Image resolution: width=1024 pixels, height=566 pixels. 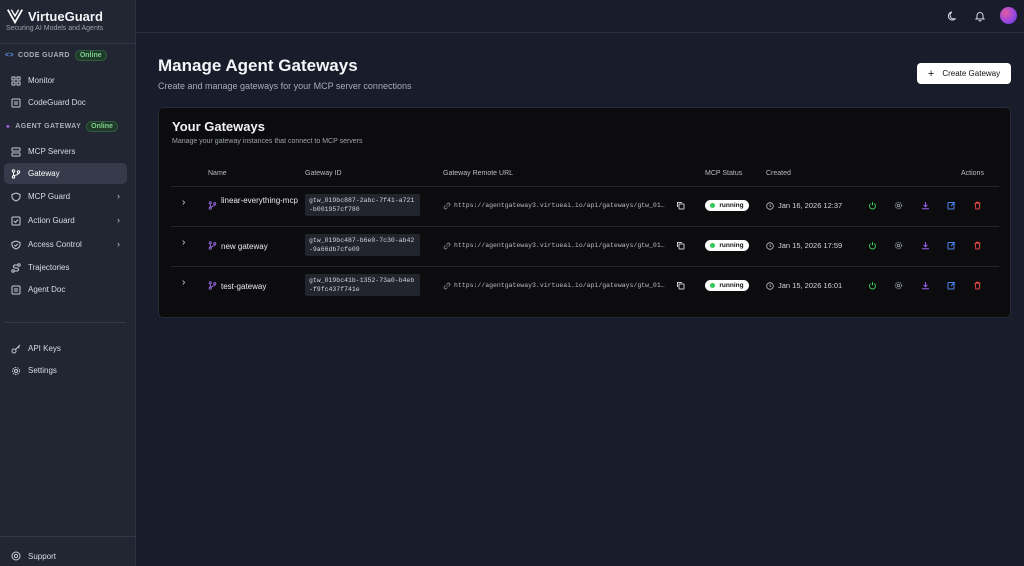 What do you see at coordinates (90, 55) in the screenshot?
I see `code-guard-status-badge: Online` at bounding box center [90, 55].